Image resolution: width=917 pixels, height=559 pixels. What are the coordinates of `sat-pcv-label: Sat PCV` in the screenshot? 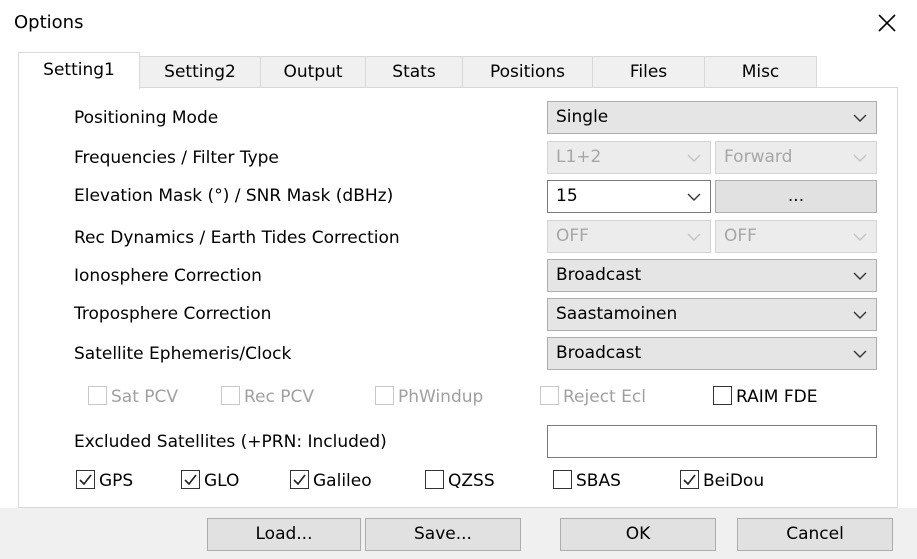 It's located at (145, 397).